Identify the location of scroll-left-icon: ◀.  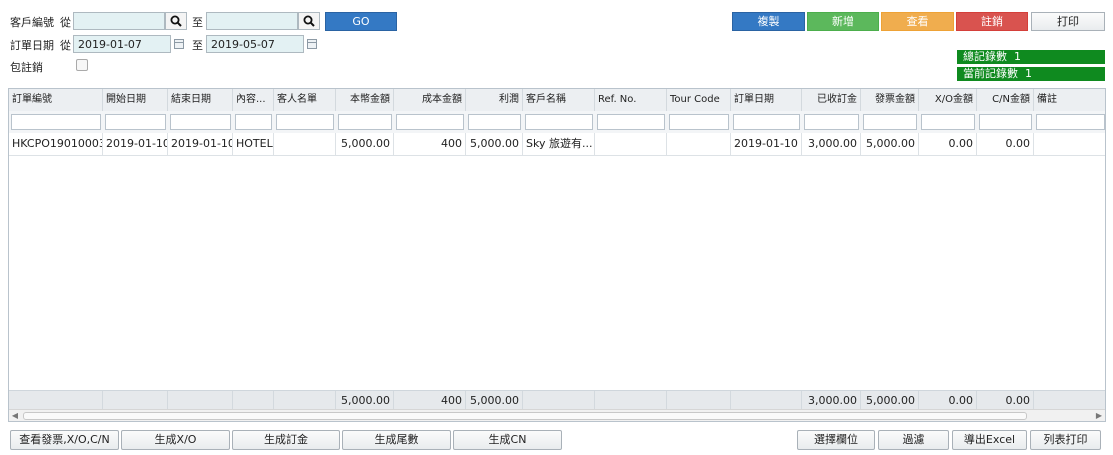
(15, 415).